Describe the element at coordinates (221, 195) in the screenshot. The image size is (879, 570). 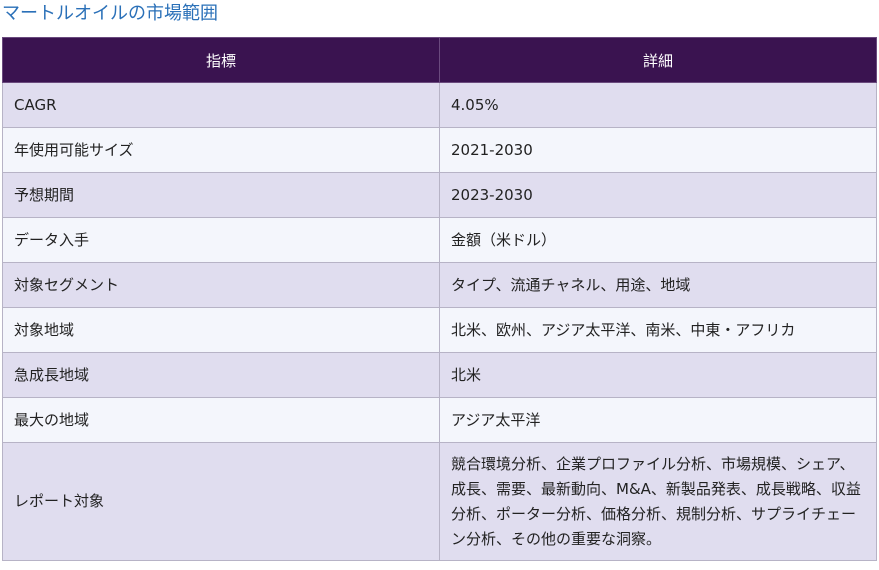
I see `metric-cell: 予想期間` at that location.